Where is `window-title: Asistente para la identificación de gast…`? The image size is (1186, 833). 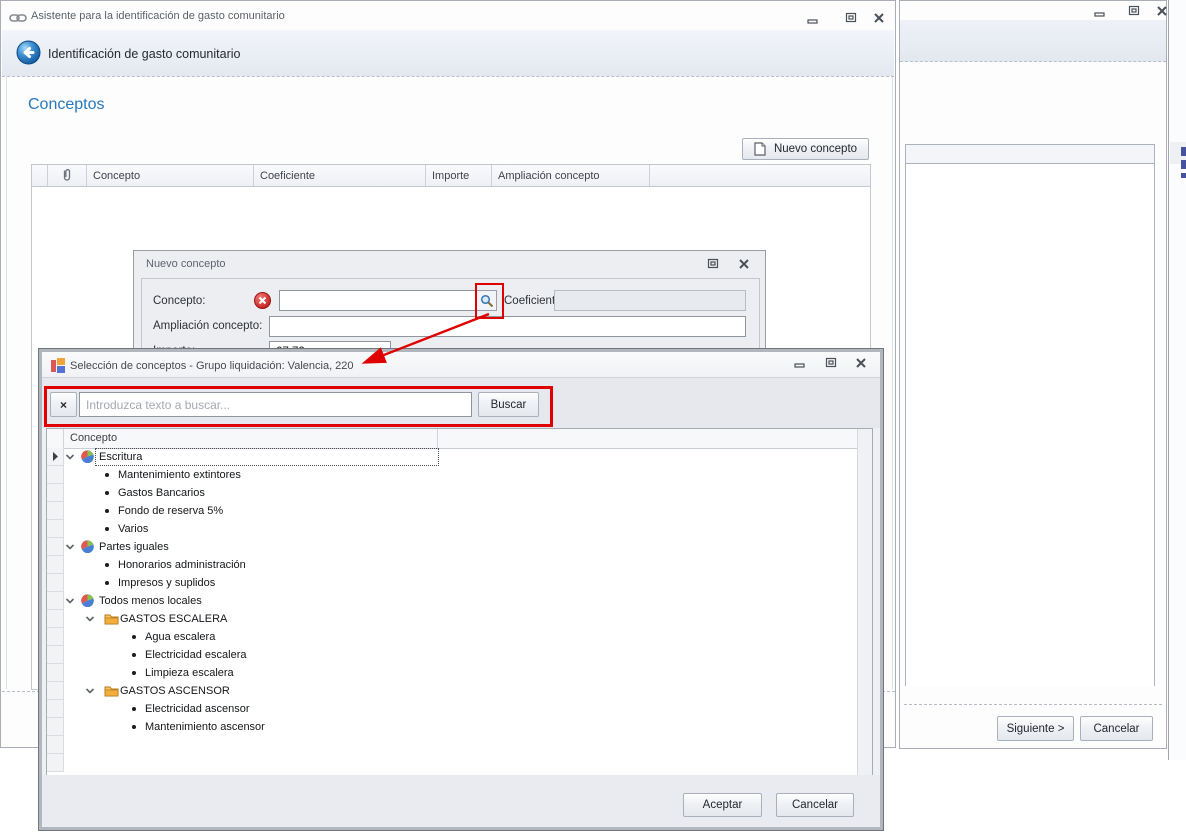 window-title: Asistente para la identificación de gast… is located at coordinates (158, 16).